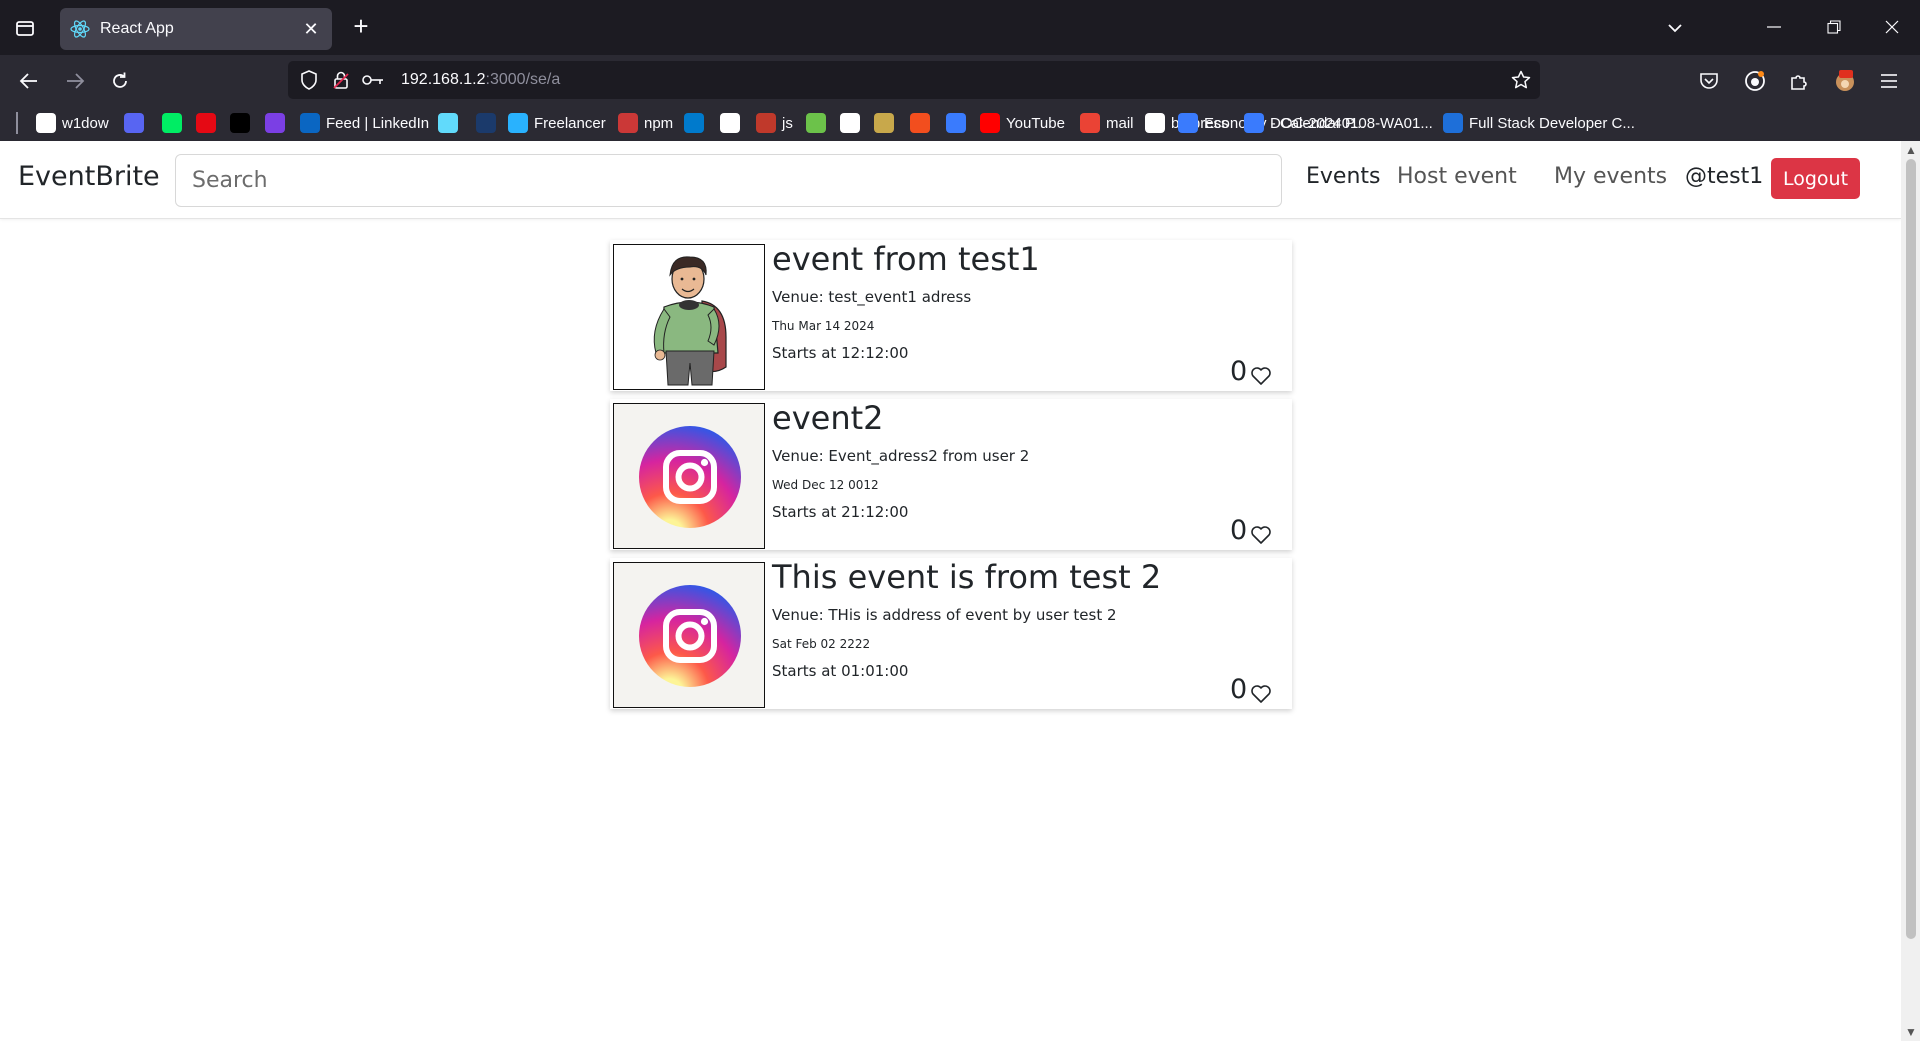  Describe the element at coordinates (689, 317) in the screenshot. I see `event-image-person` at that location.